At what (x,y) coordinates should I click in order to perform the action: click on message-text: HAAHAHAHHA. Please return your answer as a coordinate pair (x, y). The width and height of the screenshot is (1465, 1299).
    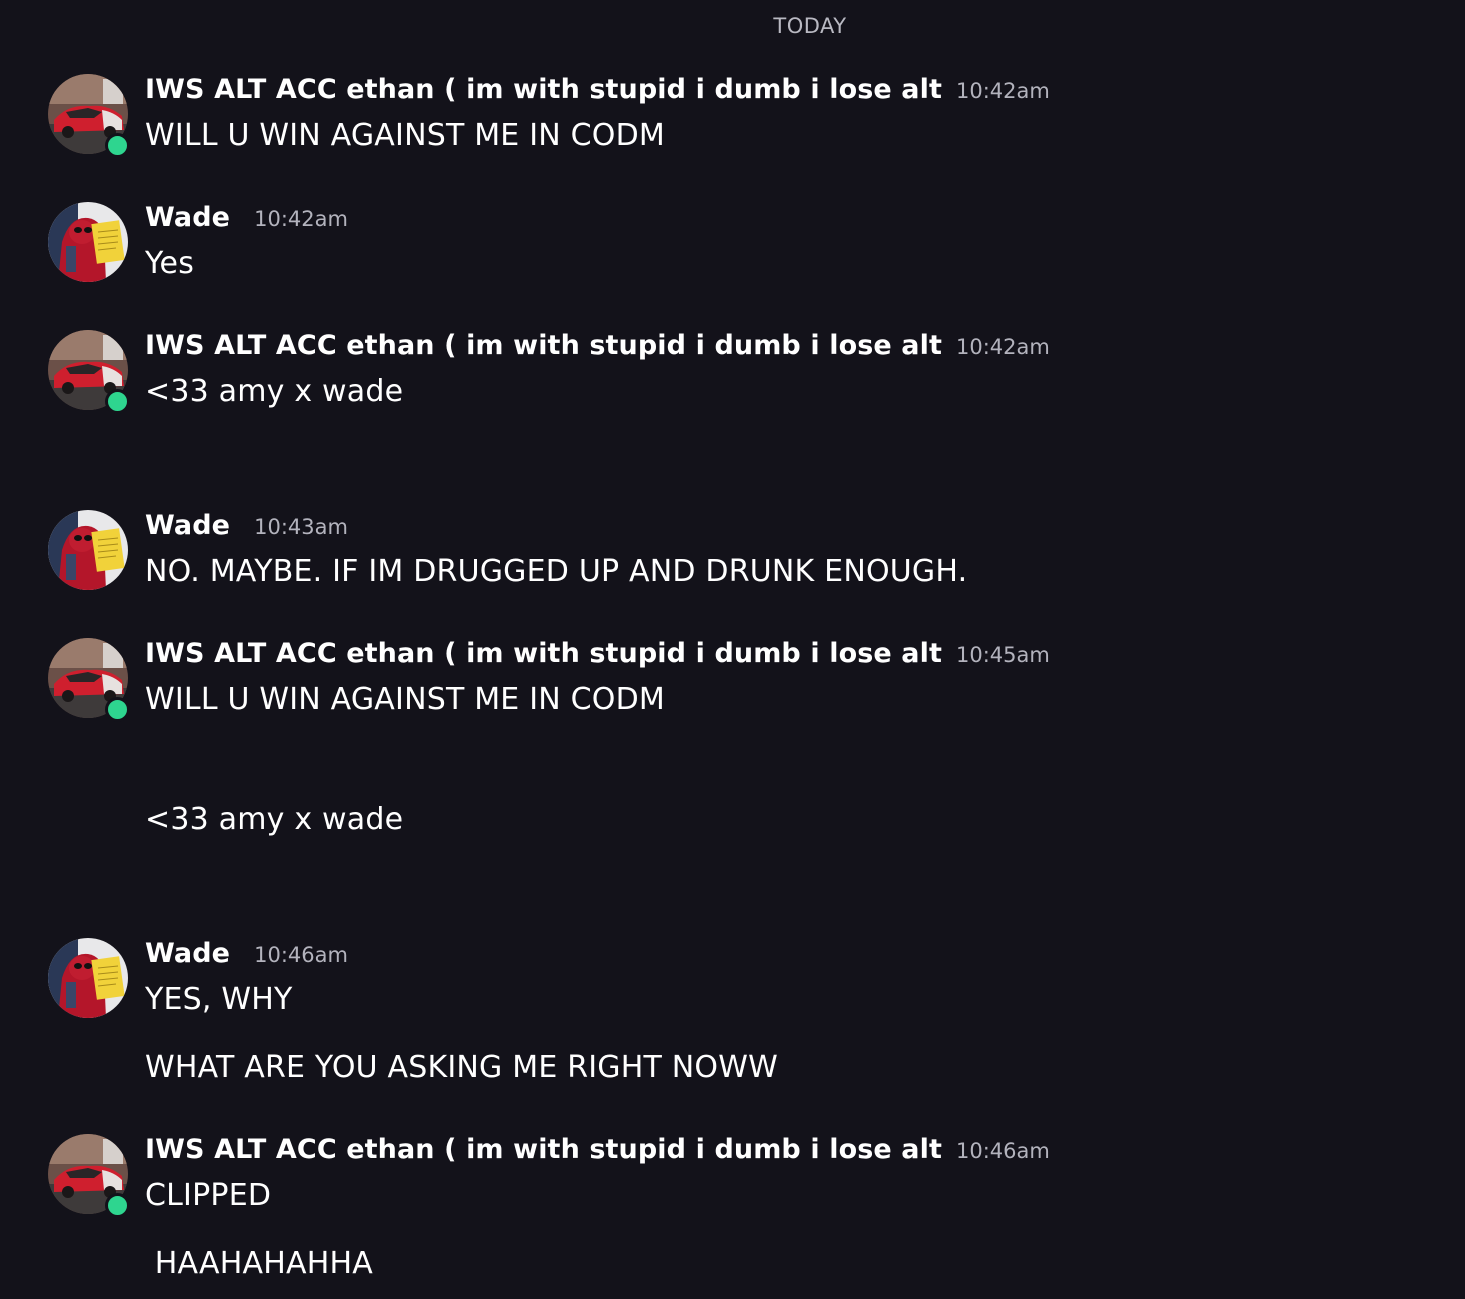
    Looking at the image, I should click on (259, 1263).